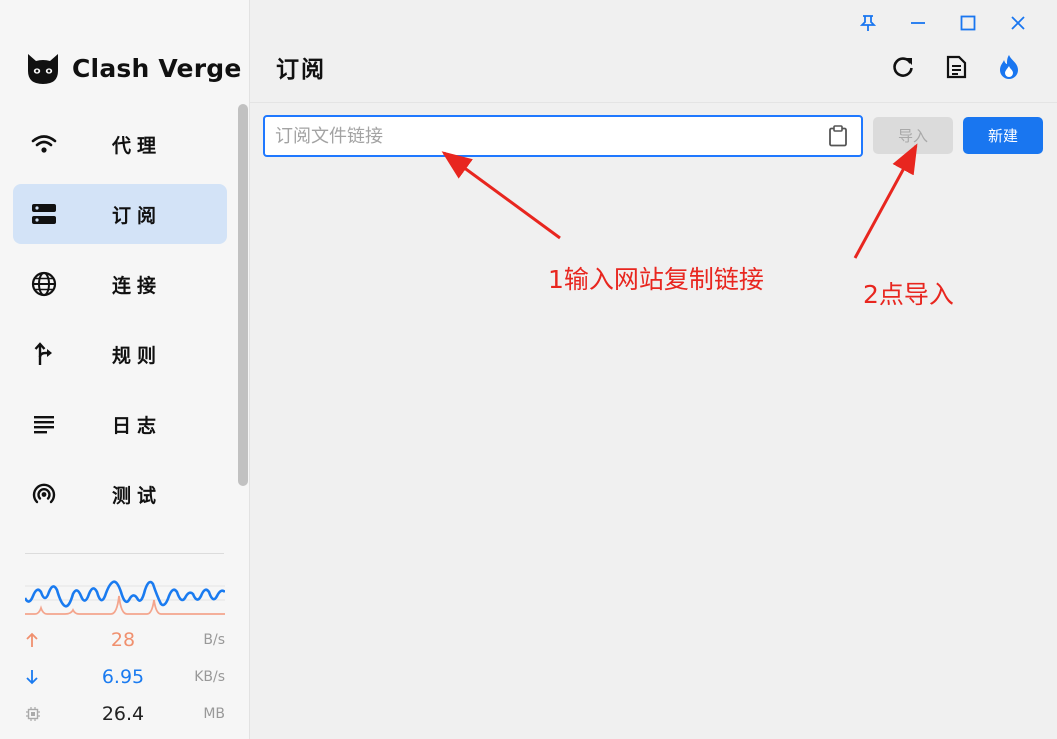 The height and width of the screenshot is (739, 1057). What do you see at coordinates (137, 285) in the screenshot?
I see `sidebar-item-label: 连接` at bounding box center [137, 285].